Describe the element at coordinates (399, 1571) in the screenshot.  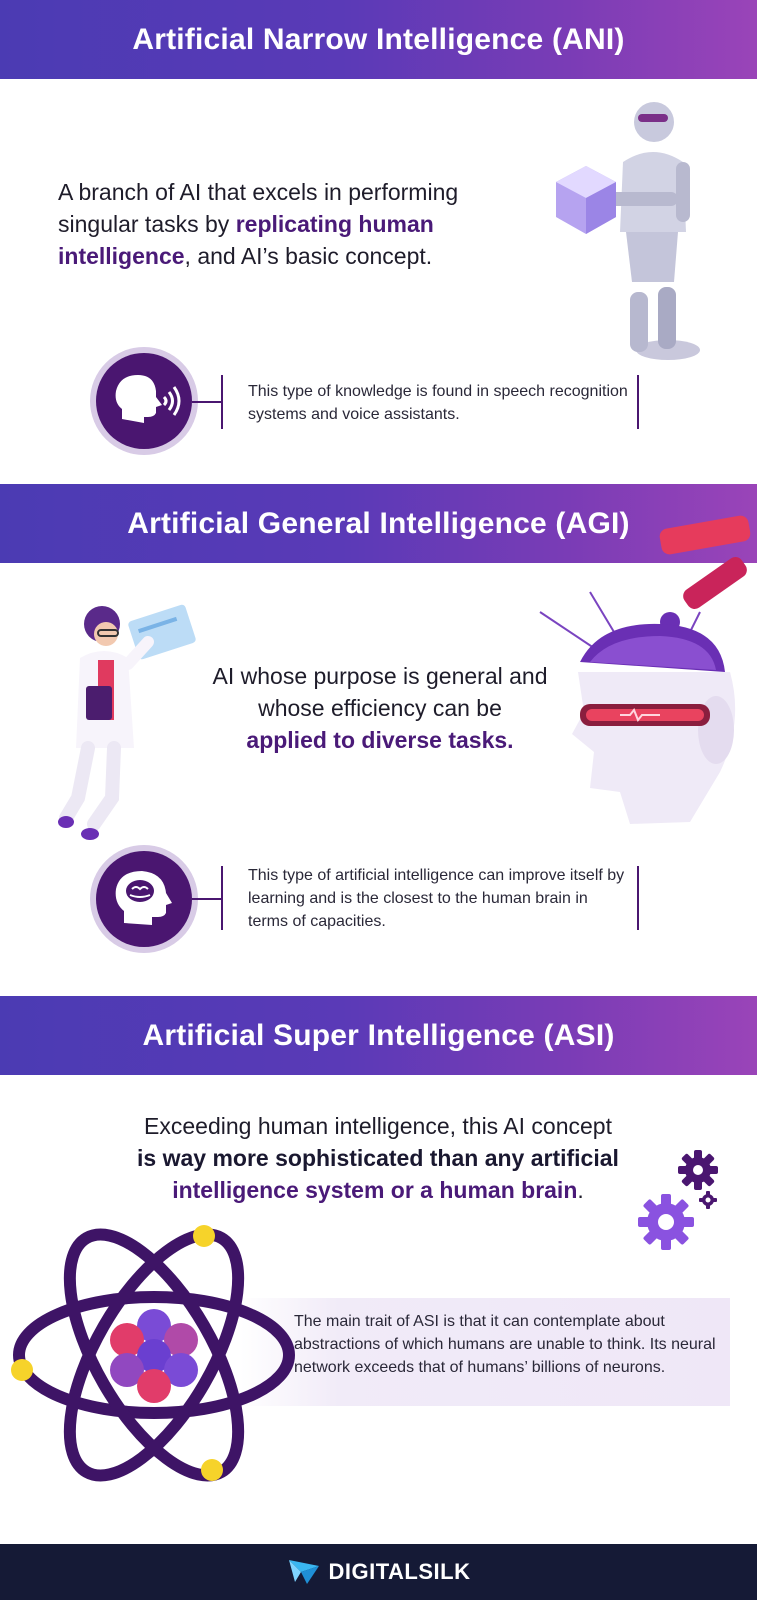
I see `brand-name: DIGITALSILK` at that location.